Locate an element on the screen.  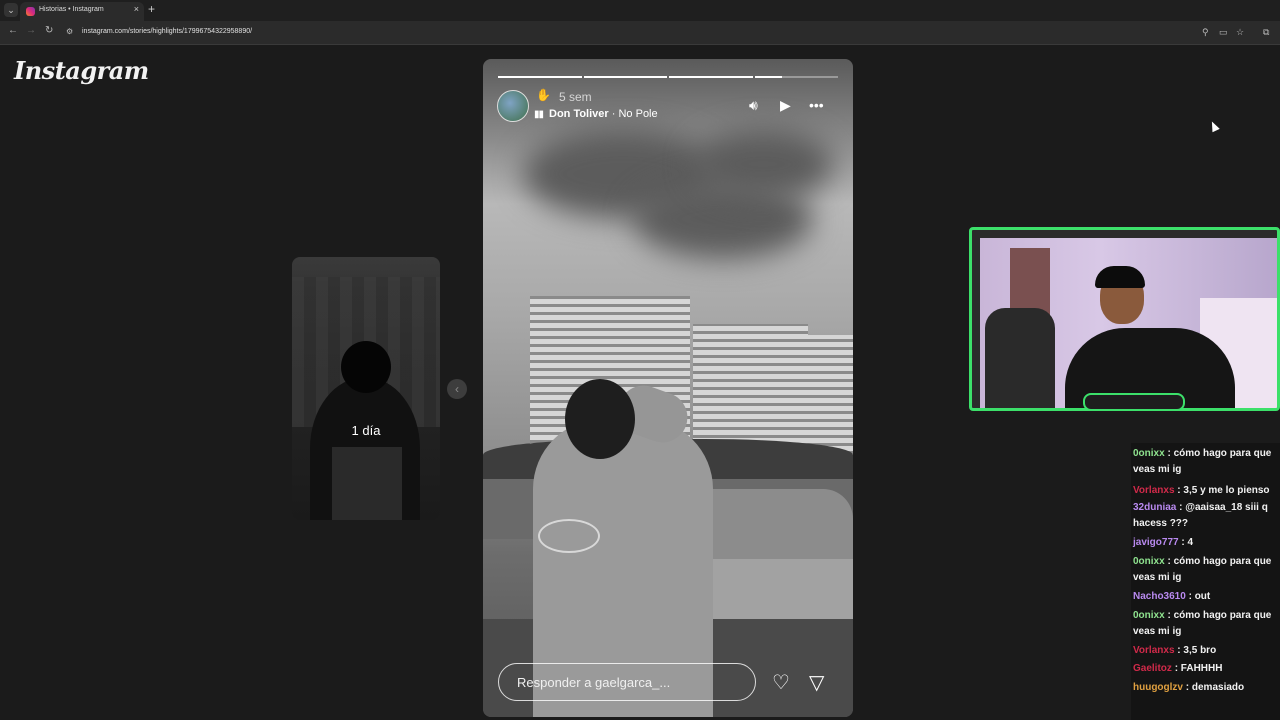
story-music: Don Toliver · No Pole is located at coordinates (603, 114).